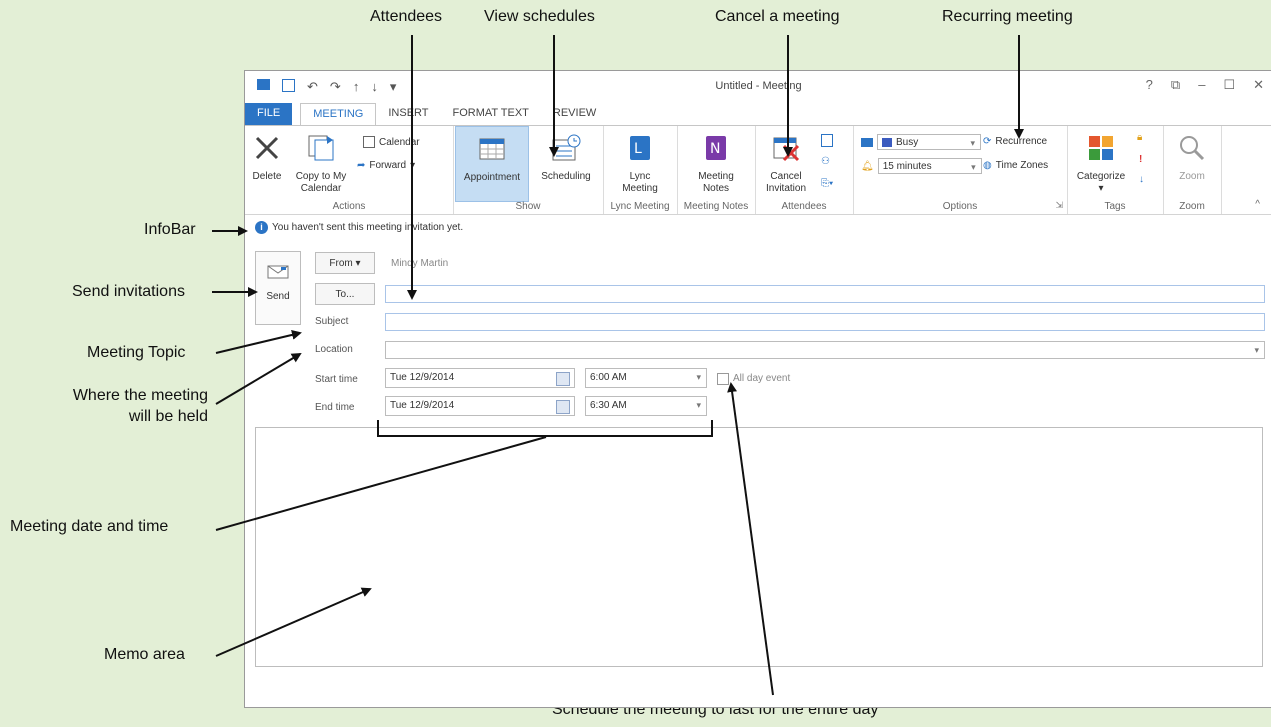 This screenshot has height=727, width=1271. Describe the element at coordinates (420, 263) in the screenshot. I see `from-value: Mindy Martin` at that location.